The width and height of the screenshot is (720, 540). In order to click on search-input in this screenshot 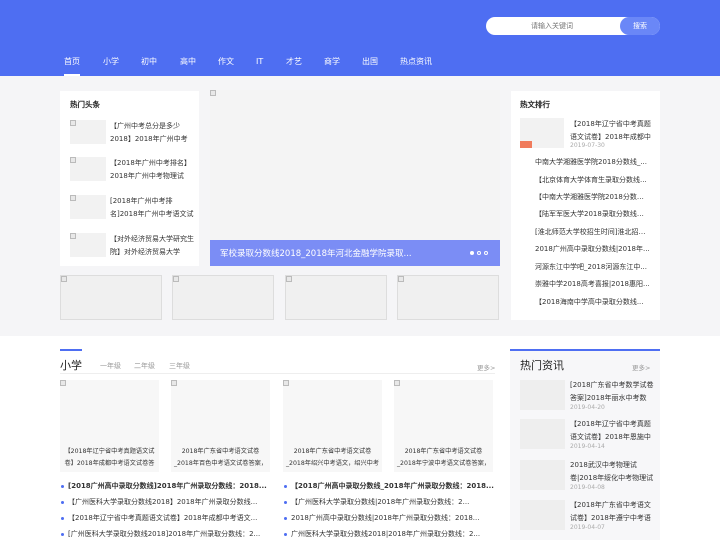, I will do `click(552, 26)`.